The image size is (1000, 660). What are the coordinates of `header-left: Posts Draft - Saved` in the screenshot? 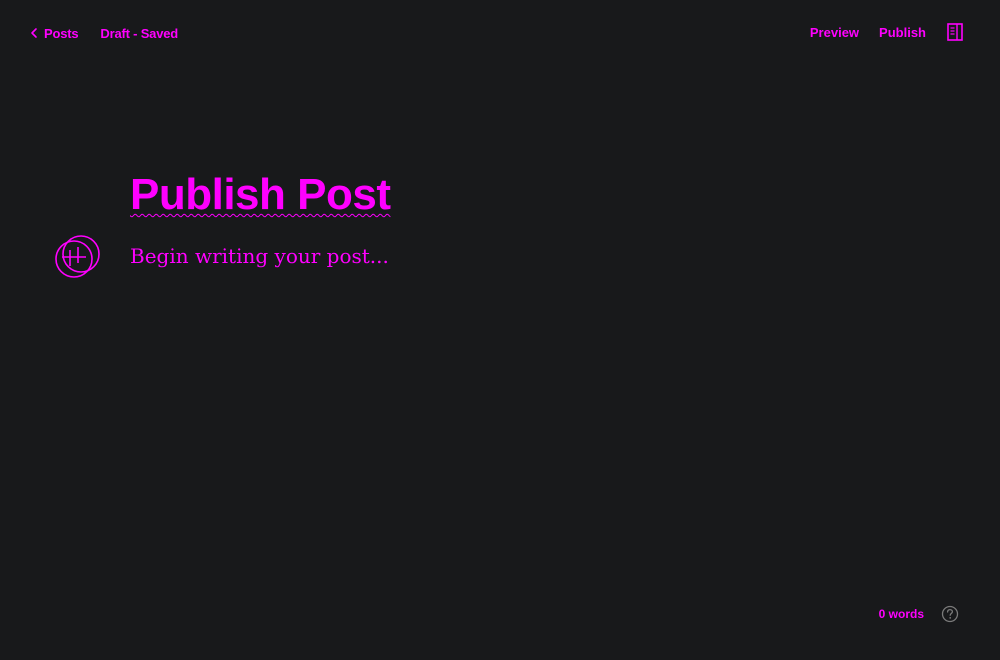 It's located at (104, 33).